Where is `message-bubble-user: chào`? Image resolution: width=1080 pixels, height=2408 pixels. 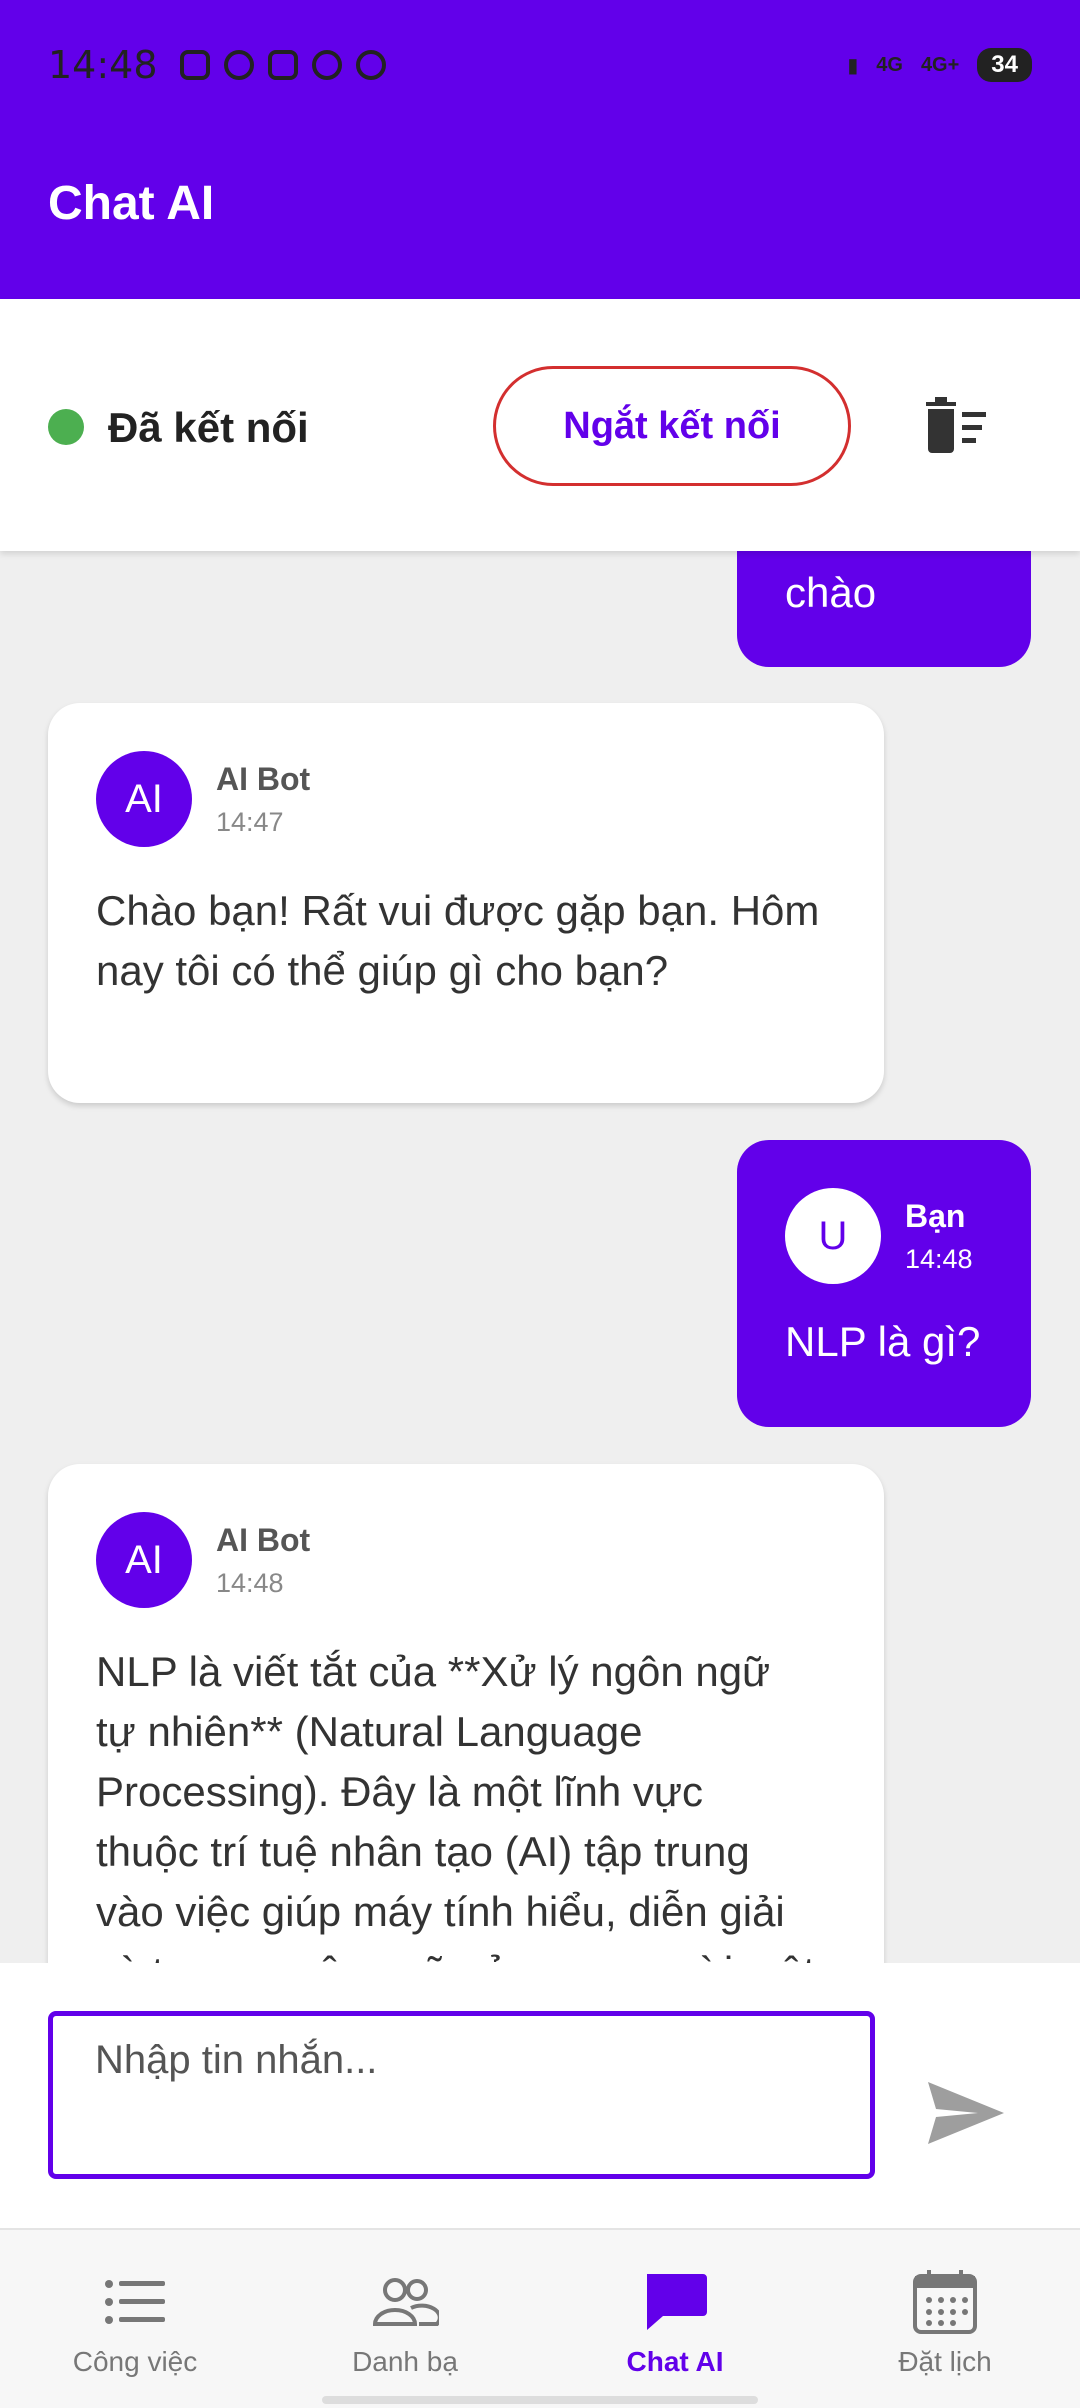
message-bubble-user: chào is located at coordinates (884, 609).